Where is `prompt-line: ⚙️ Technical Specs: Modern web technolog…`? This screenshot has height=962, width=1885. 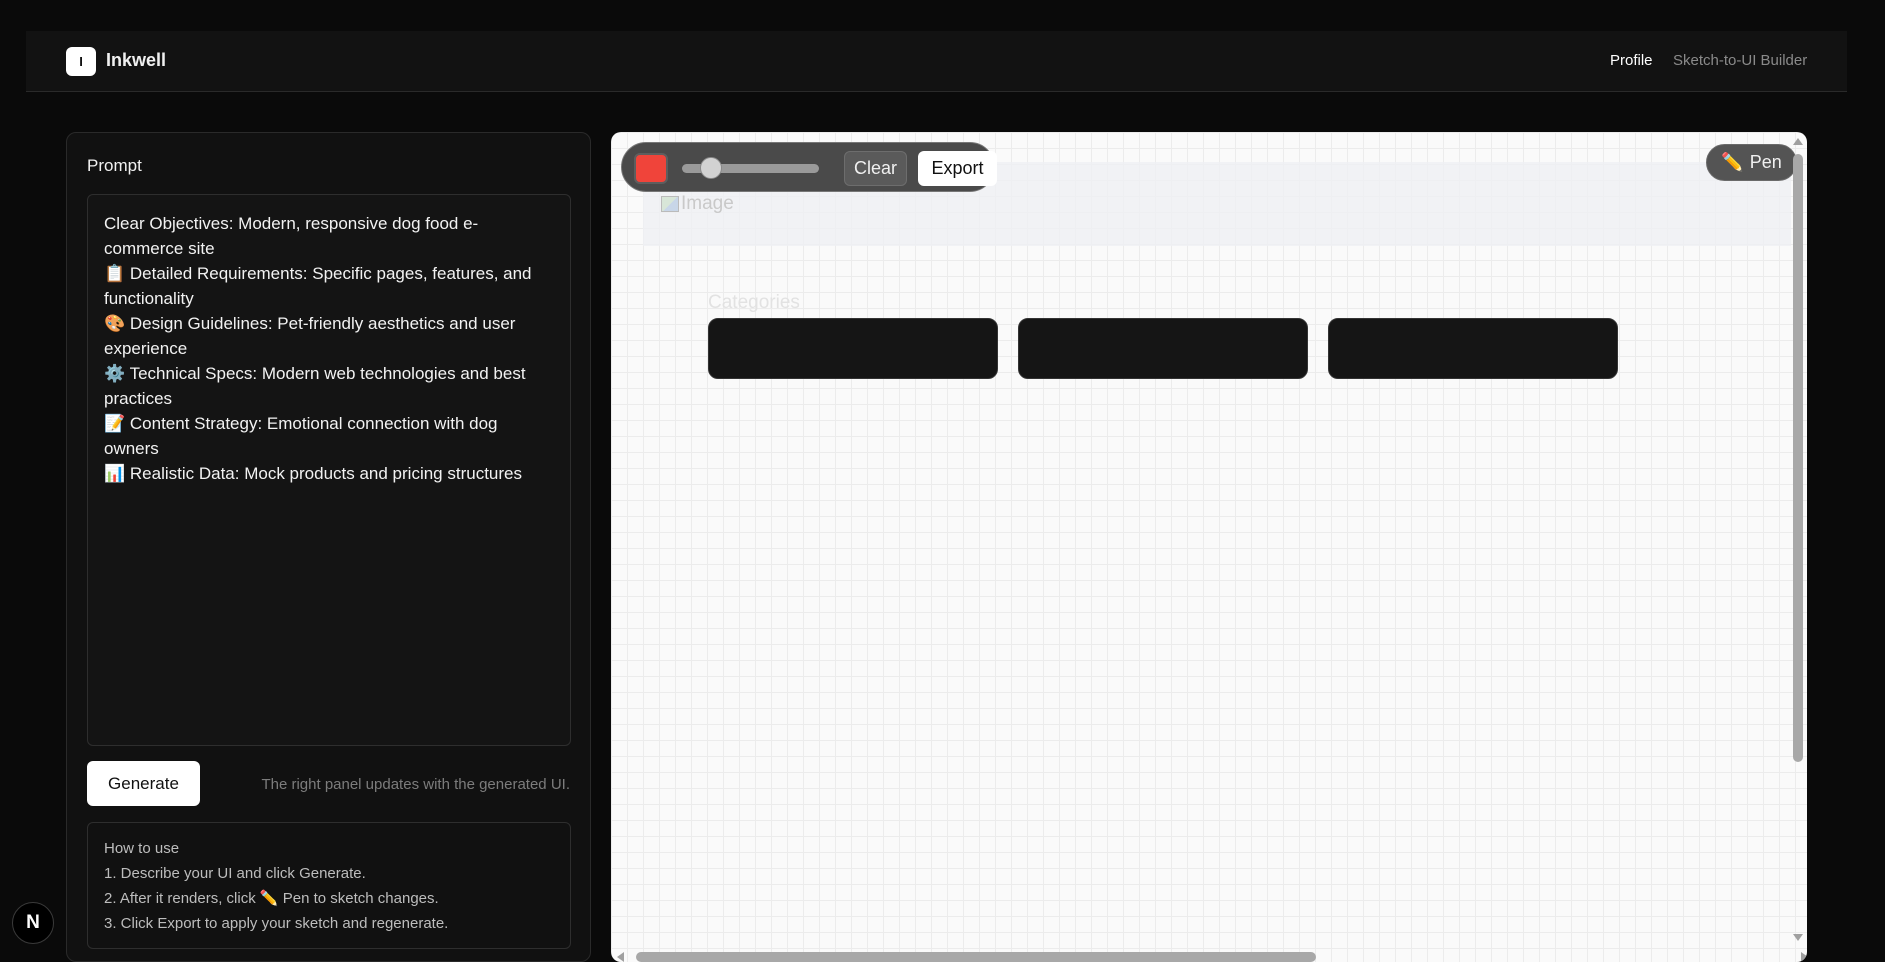
prompt-line: ⚙️ Technical Specs: Modern web technolog… is located at coordinates (315, 386).